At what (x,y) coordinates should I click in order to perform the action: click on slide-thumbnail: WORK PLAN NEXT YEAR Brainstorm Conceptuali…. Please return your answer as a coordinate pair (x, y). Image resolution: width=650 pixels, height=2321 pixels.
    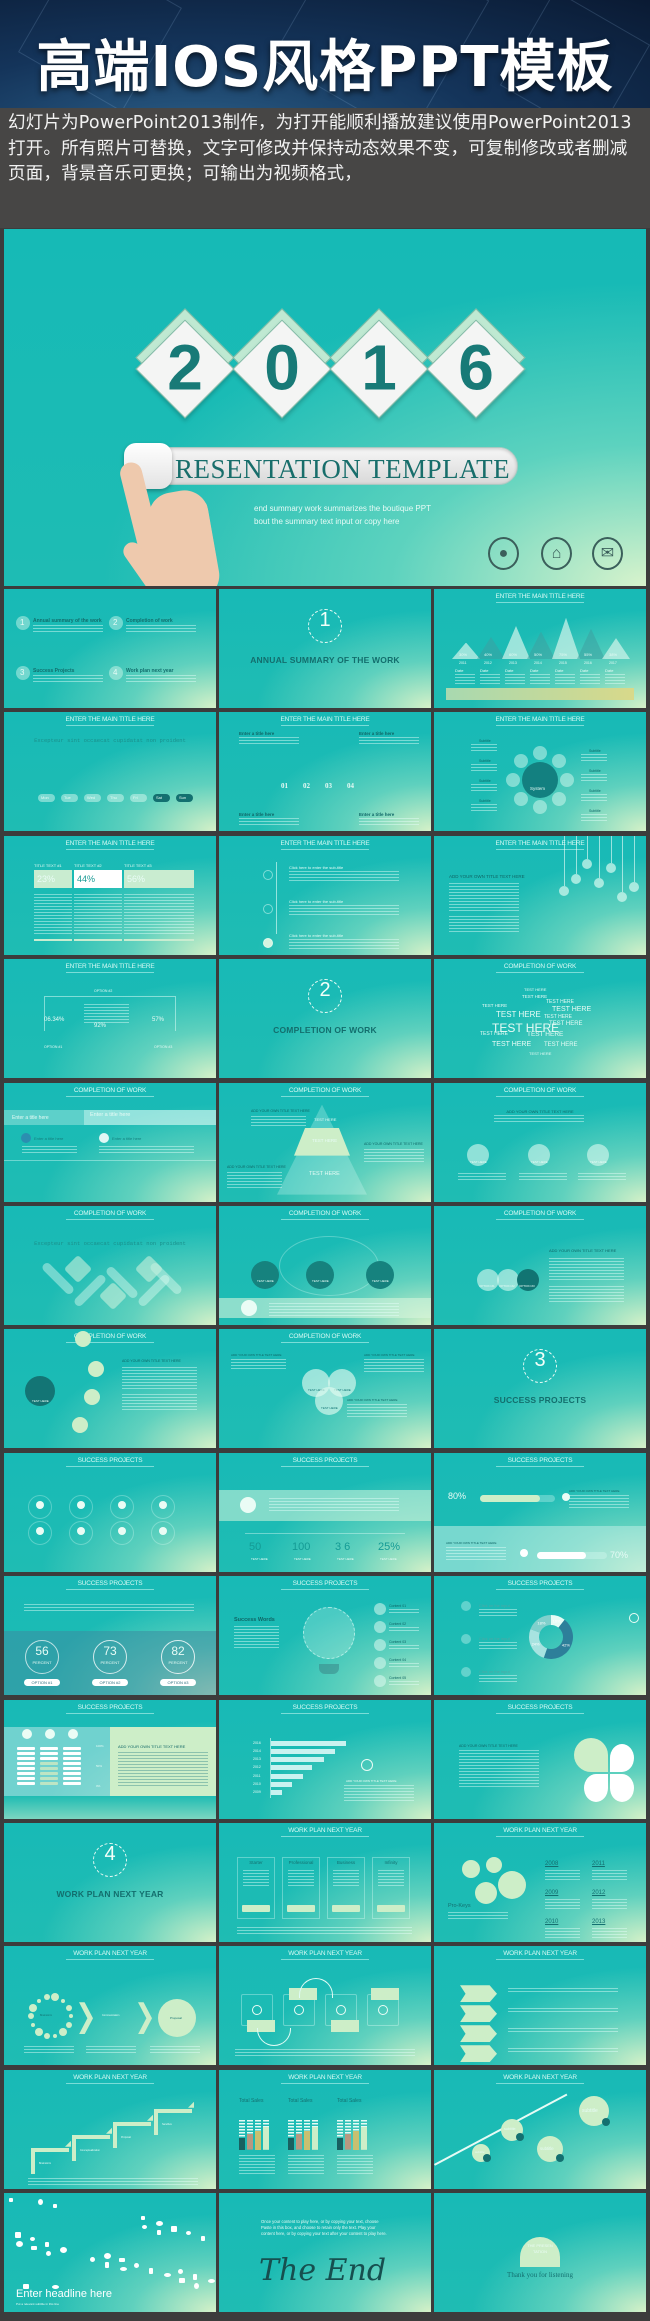
    Looking at the image, I should click on (110, 2129).